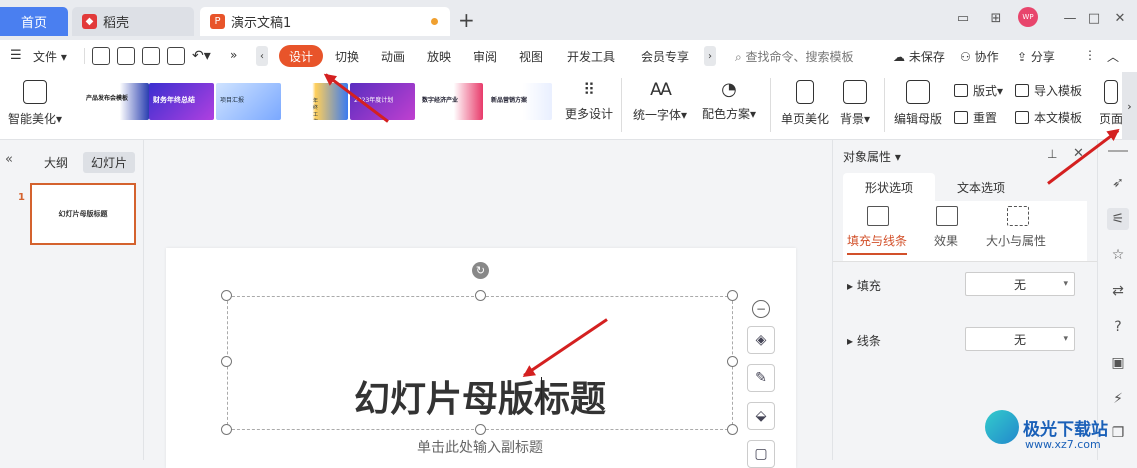 The width and height of the screenshot is (1137, 468). I want to click on template-thumbnail: 数字经济产业, so click(450, 101).